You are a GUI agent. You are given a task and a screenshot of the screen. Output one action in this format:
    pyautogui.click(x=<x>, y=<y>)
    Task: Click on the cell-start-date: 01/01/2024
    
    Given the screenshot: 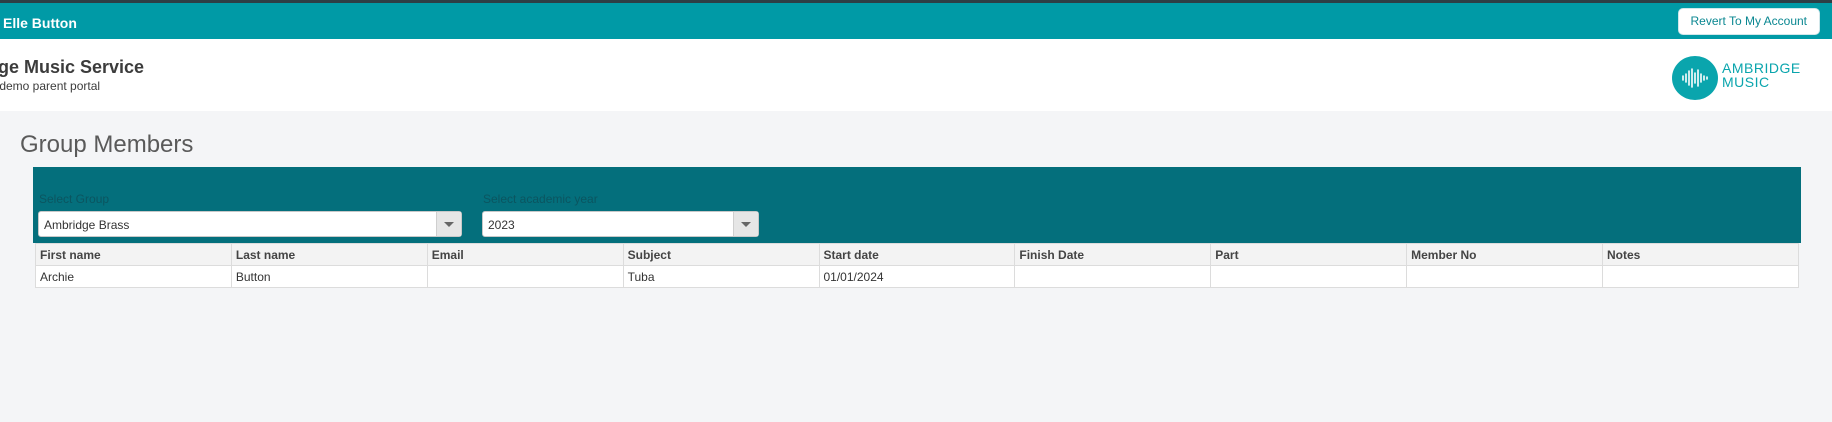 What is the action you would take?
    pyautogui.click(x=917, y=276)
    